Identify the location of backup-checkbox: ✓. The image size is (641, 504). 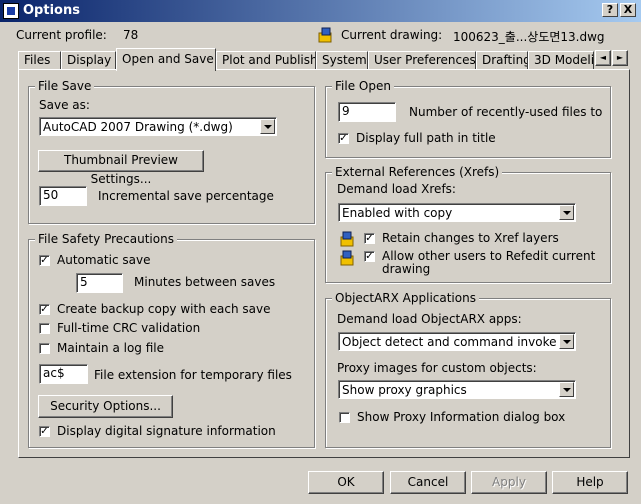
(44, 309).